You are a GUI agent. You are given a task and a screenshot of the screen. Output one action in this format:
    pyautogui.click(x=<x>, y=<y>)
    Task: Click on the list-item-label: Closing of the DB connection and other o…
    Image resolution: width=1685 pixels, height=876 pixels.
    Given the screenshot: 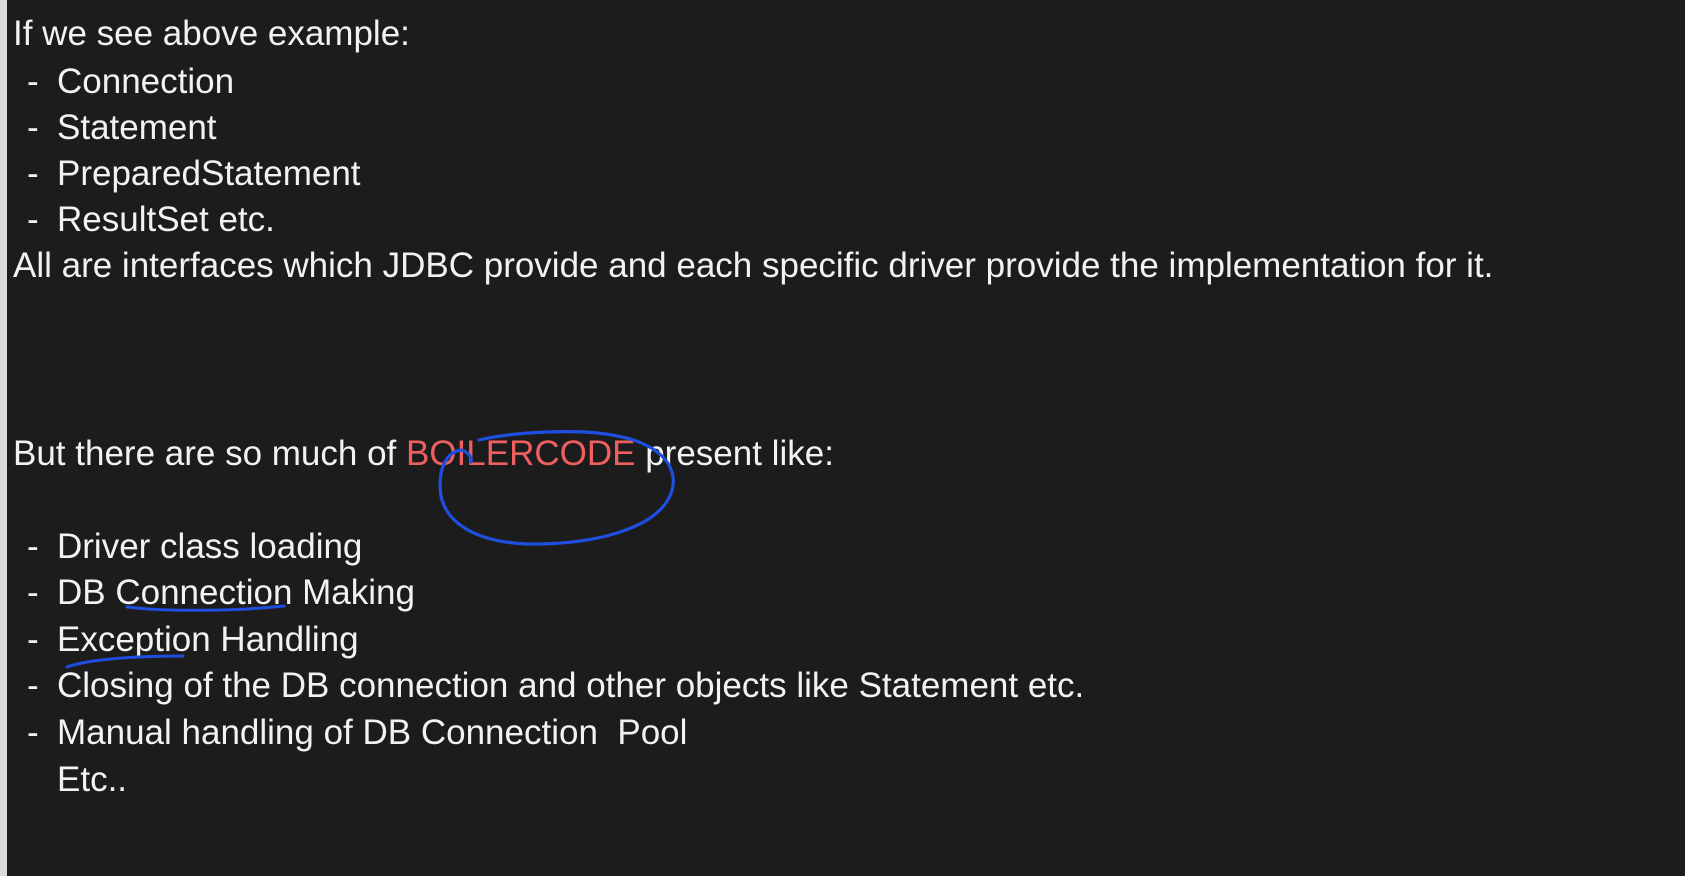 What is the action you would take?
    pyautogui.click(x=571, y=685)
    